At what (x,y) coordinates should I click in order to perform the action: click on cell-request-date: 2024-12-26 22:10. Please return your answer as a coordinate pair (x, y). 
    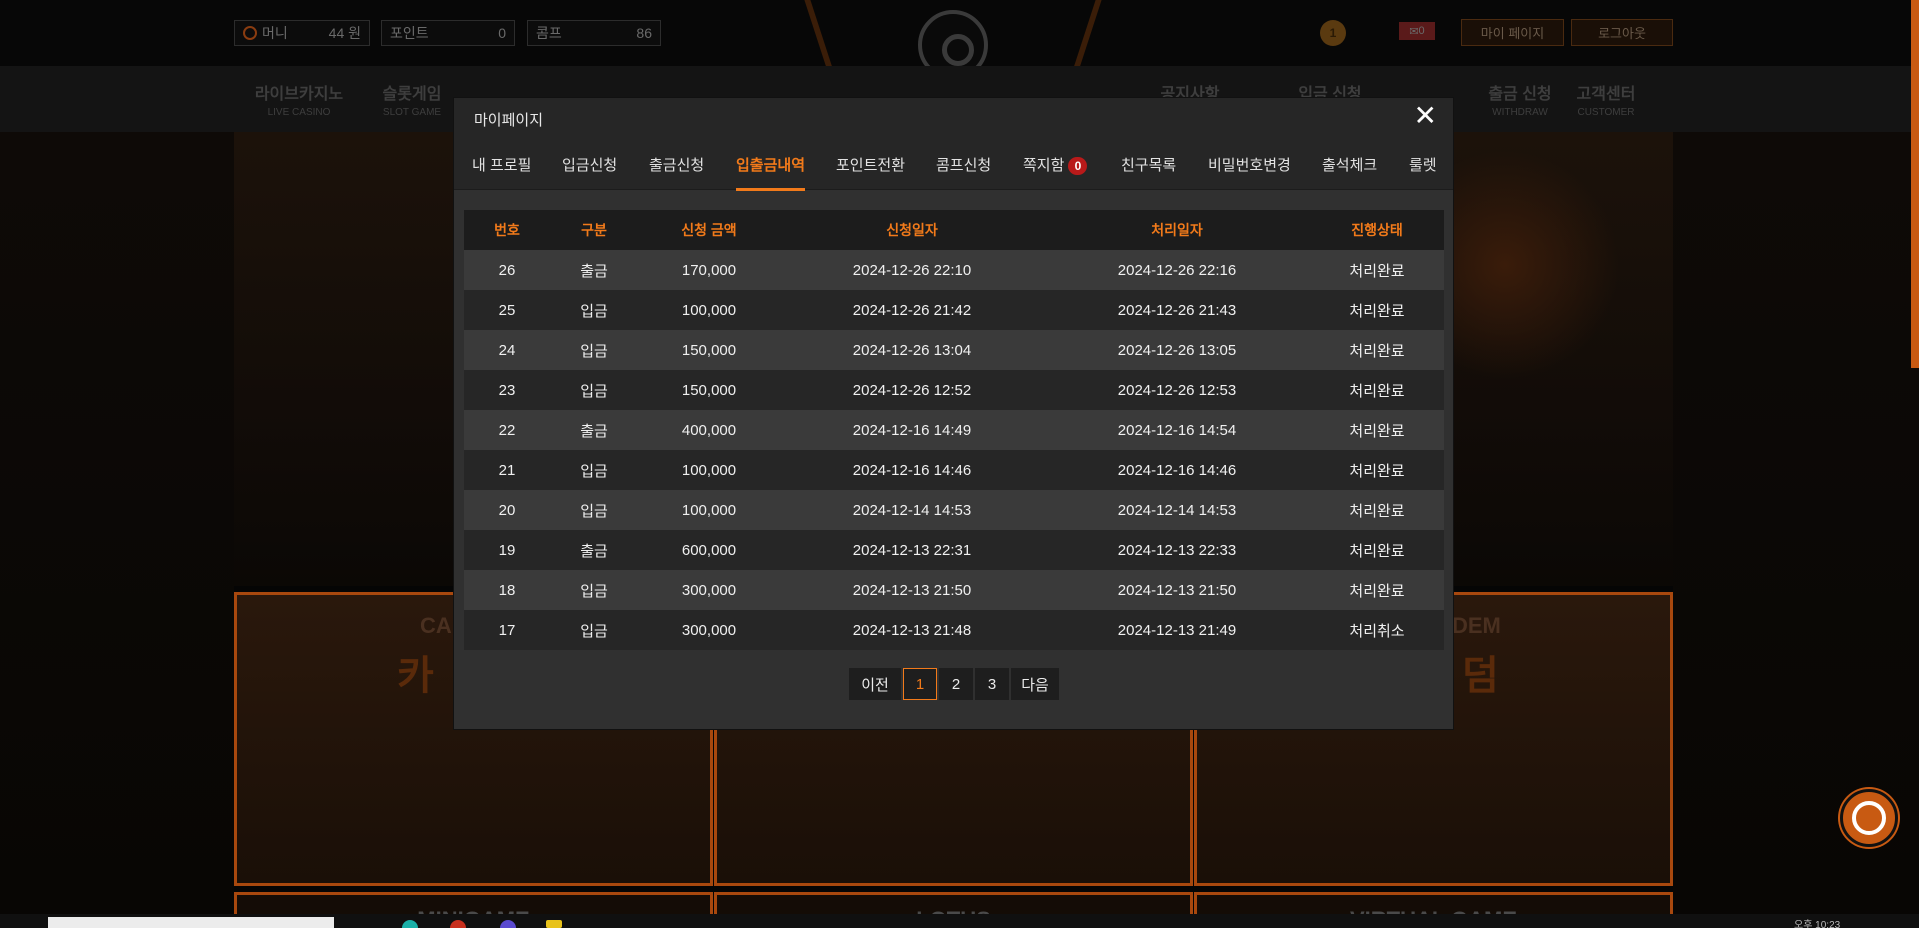
    Looking at the image, I should click on (912, 270).